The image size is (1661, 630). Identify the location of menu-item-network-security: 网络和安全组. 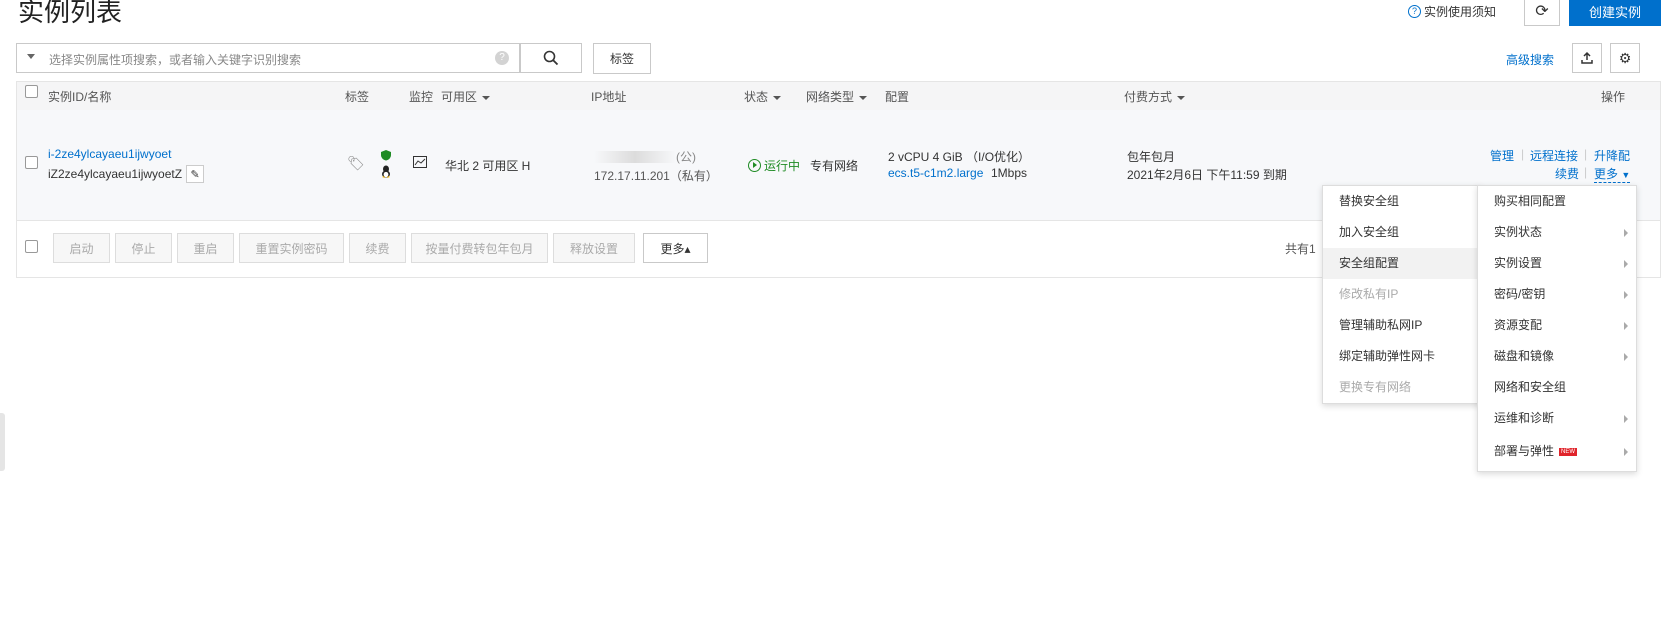
(1557, 387).